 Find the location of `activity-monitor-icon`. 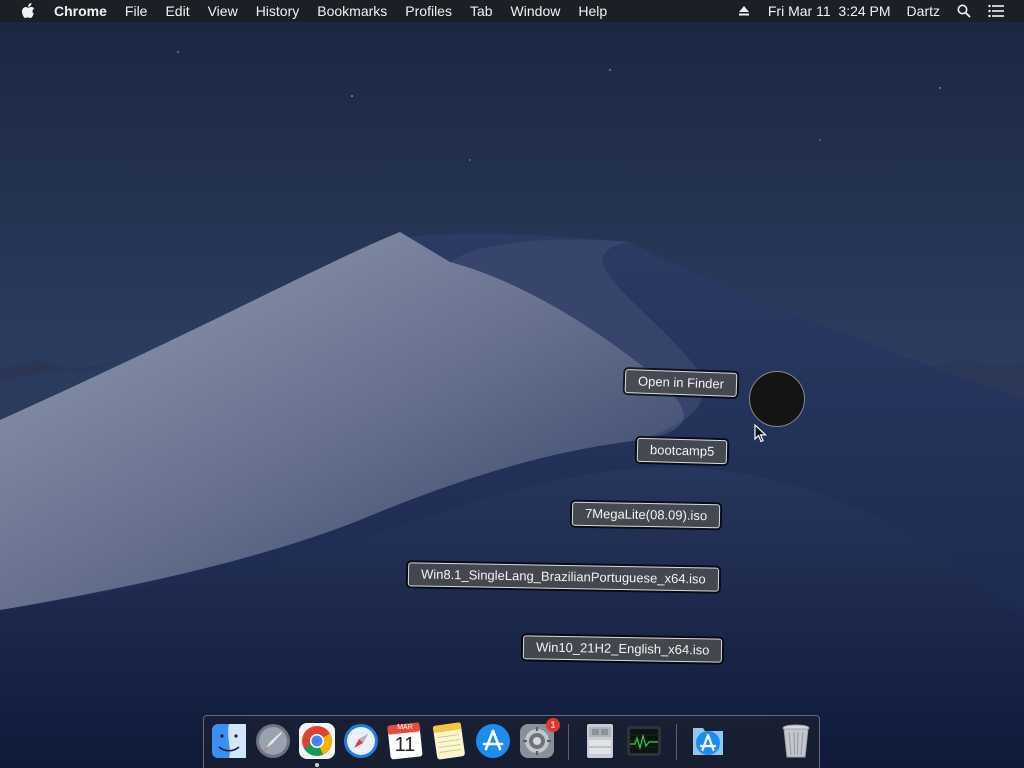

activity-monitor-icon is located at coordinates (644, 741).